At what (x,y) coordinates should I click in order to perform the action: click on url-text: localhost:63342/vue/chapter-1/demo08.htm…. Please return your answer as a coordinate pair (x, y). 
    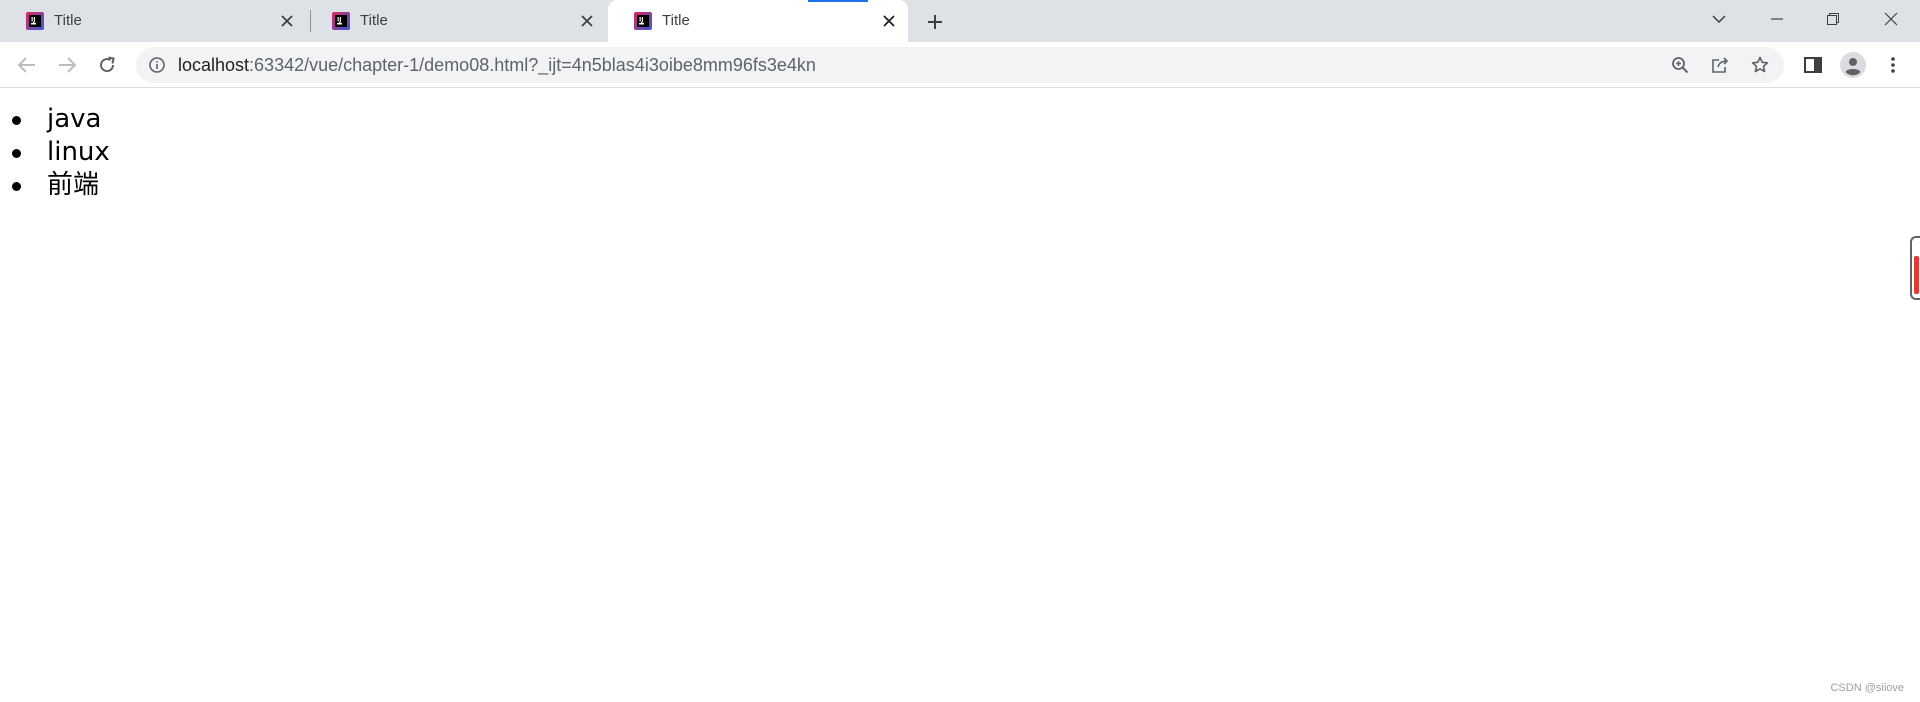
    Looking at the image, I should click on (497, 65).